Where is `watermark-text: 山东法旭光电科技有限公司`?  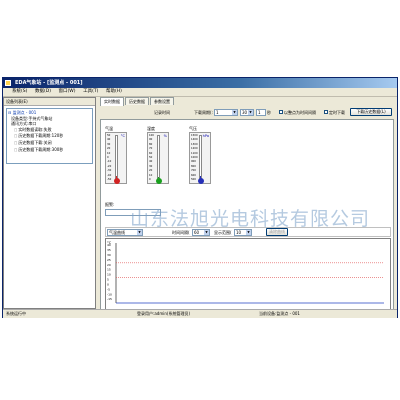 watermark-text: 山东法旭光电科技有限公司 is located at coordinates (250, 219).